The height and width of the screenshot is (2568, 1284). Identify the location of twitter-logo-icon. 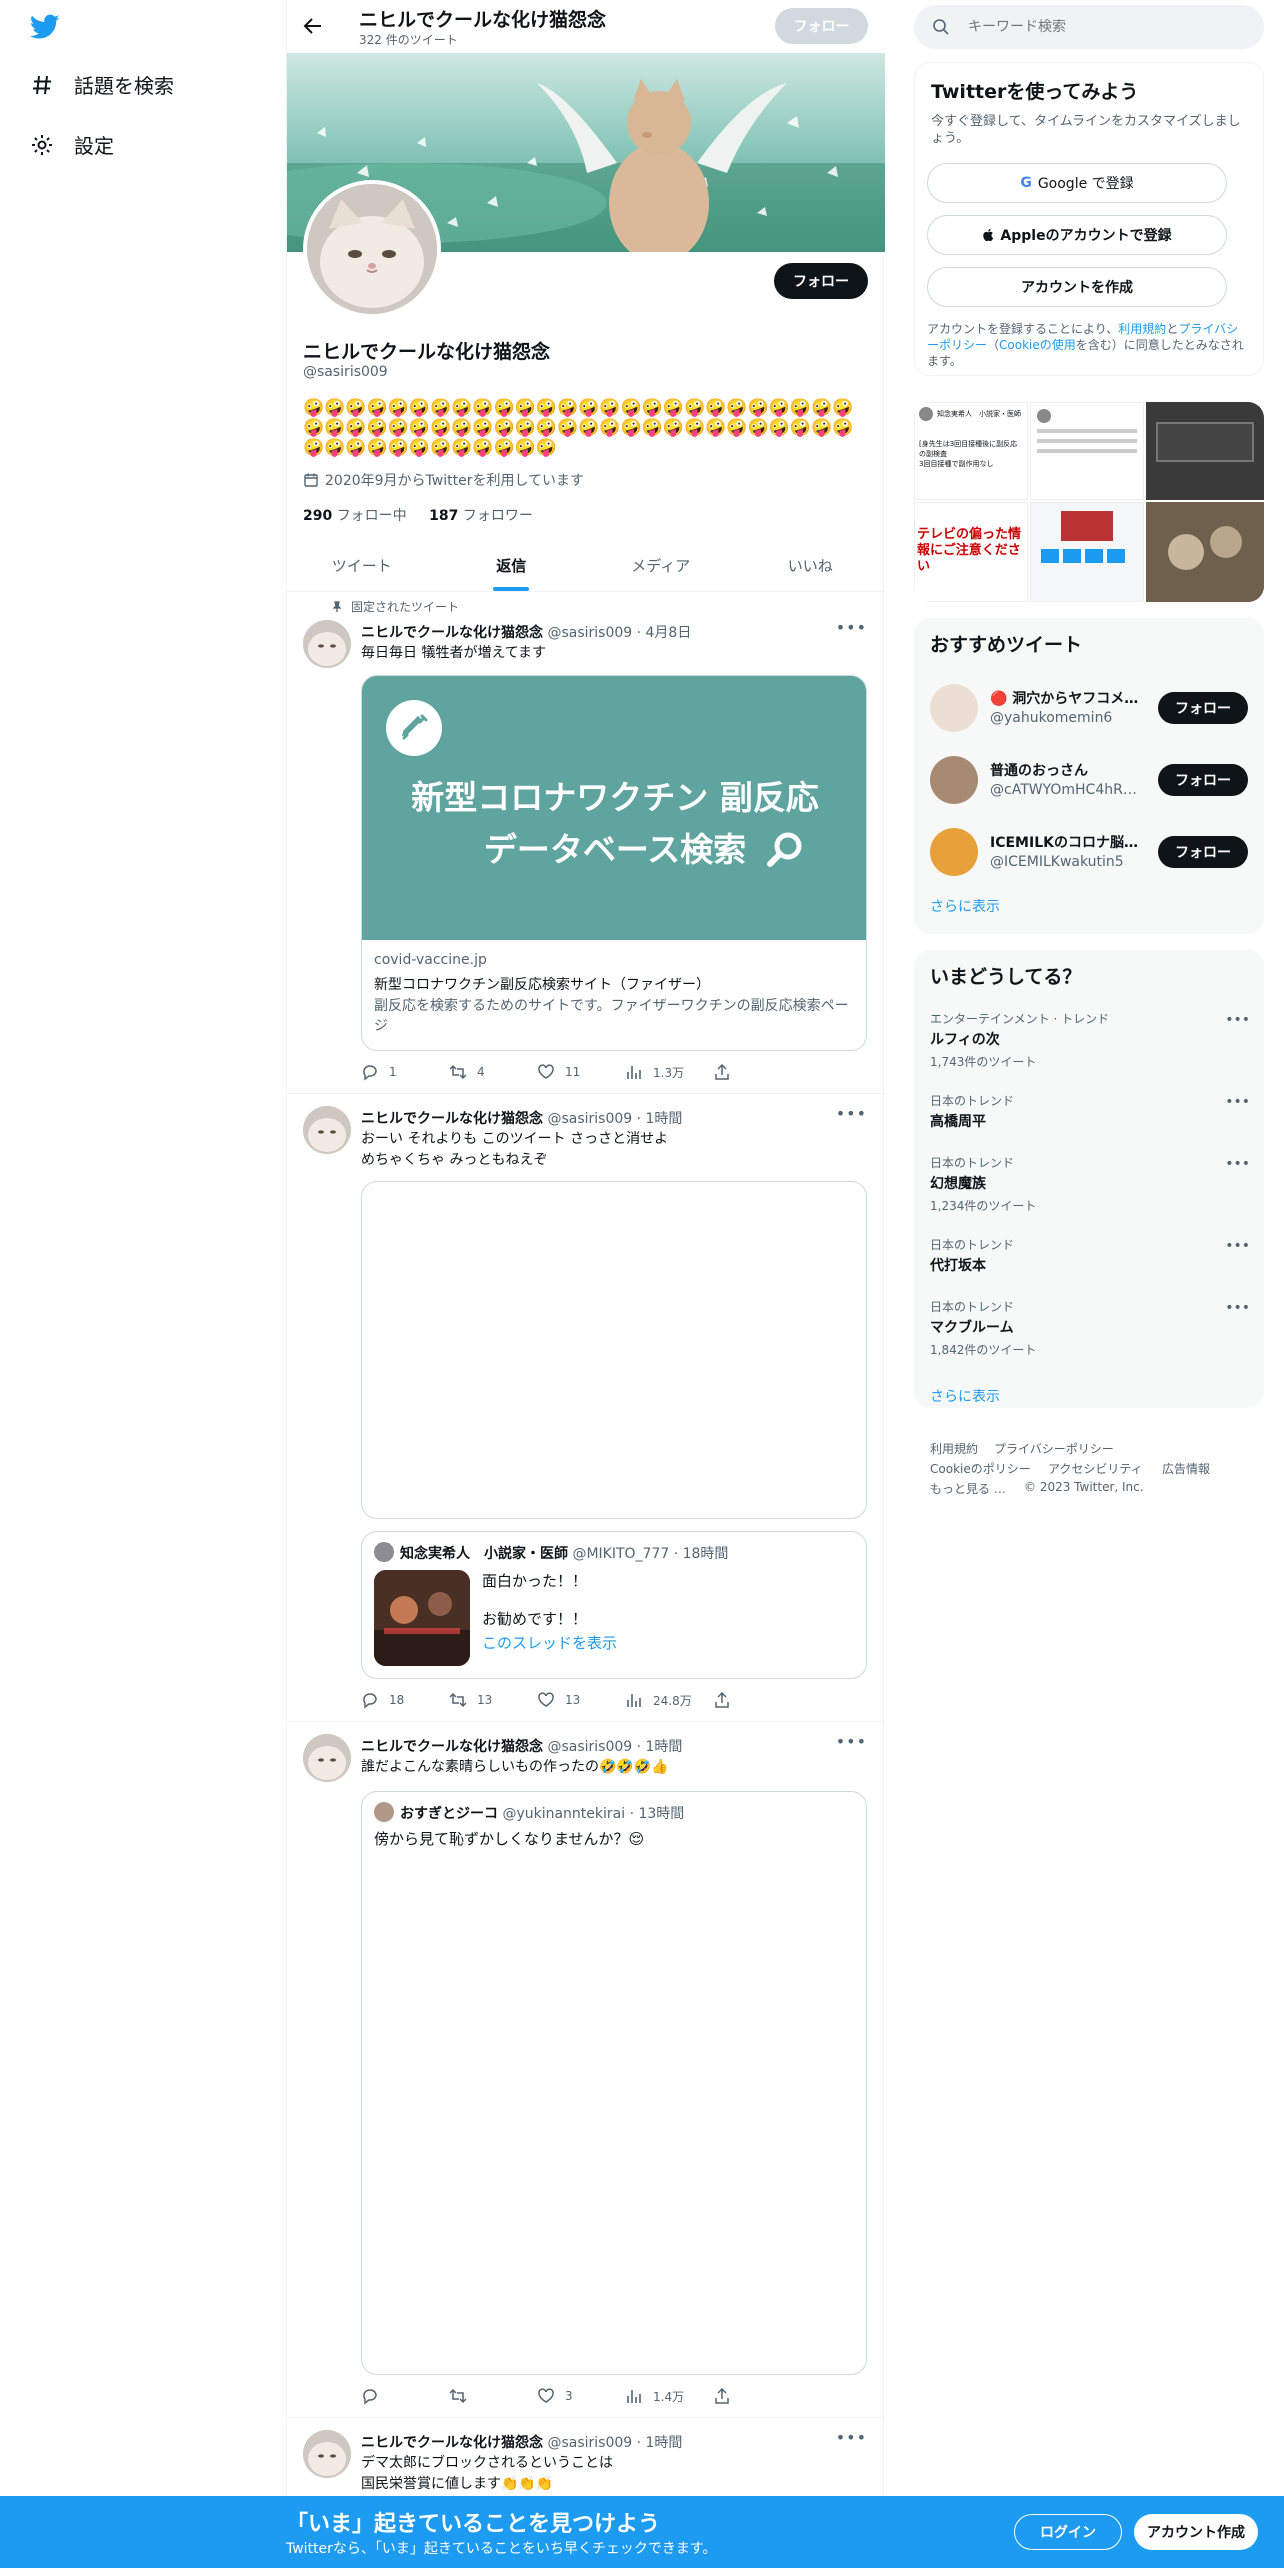
(44, 29).